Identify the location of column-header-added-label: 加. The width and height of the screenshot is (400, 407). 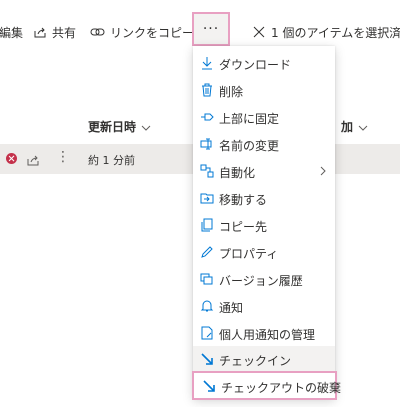
(347, 127).